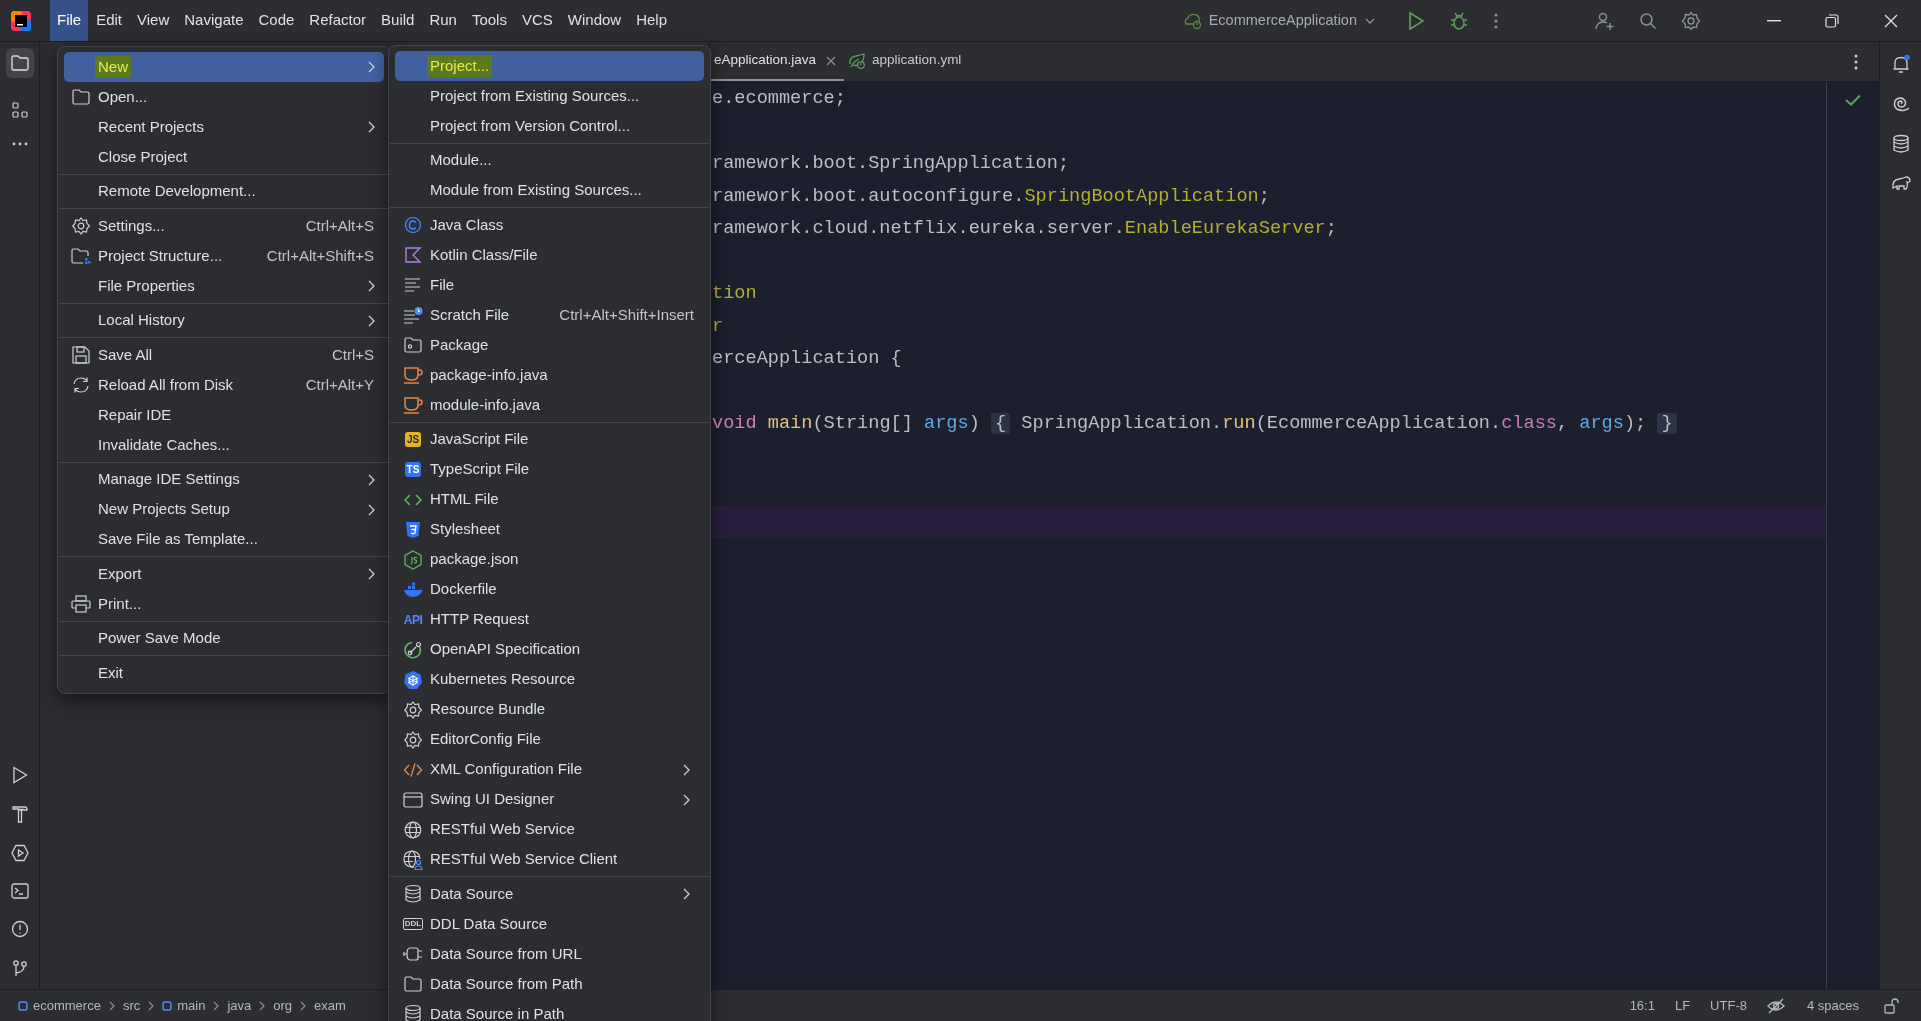 The width and height of the screenshot is (1921, 1021). I want to click on menu-item: RESTful Web Service Client, so click(549, 859).